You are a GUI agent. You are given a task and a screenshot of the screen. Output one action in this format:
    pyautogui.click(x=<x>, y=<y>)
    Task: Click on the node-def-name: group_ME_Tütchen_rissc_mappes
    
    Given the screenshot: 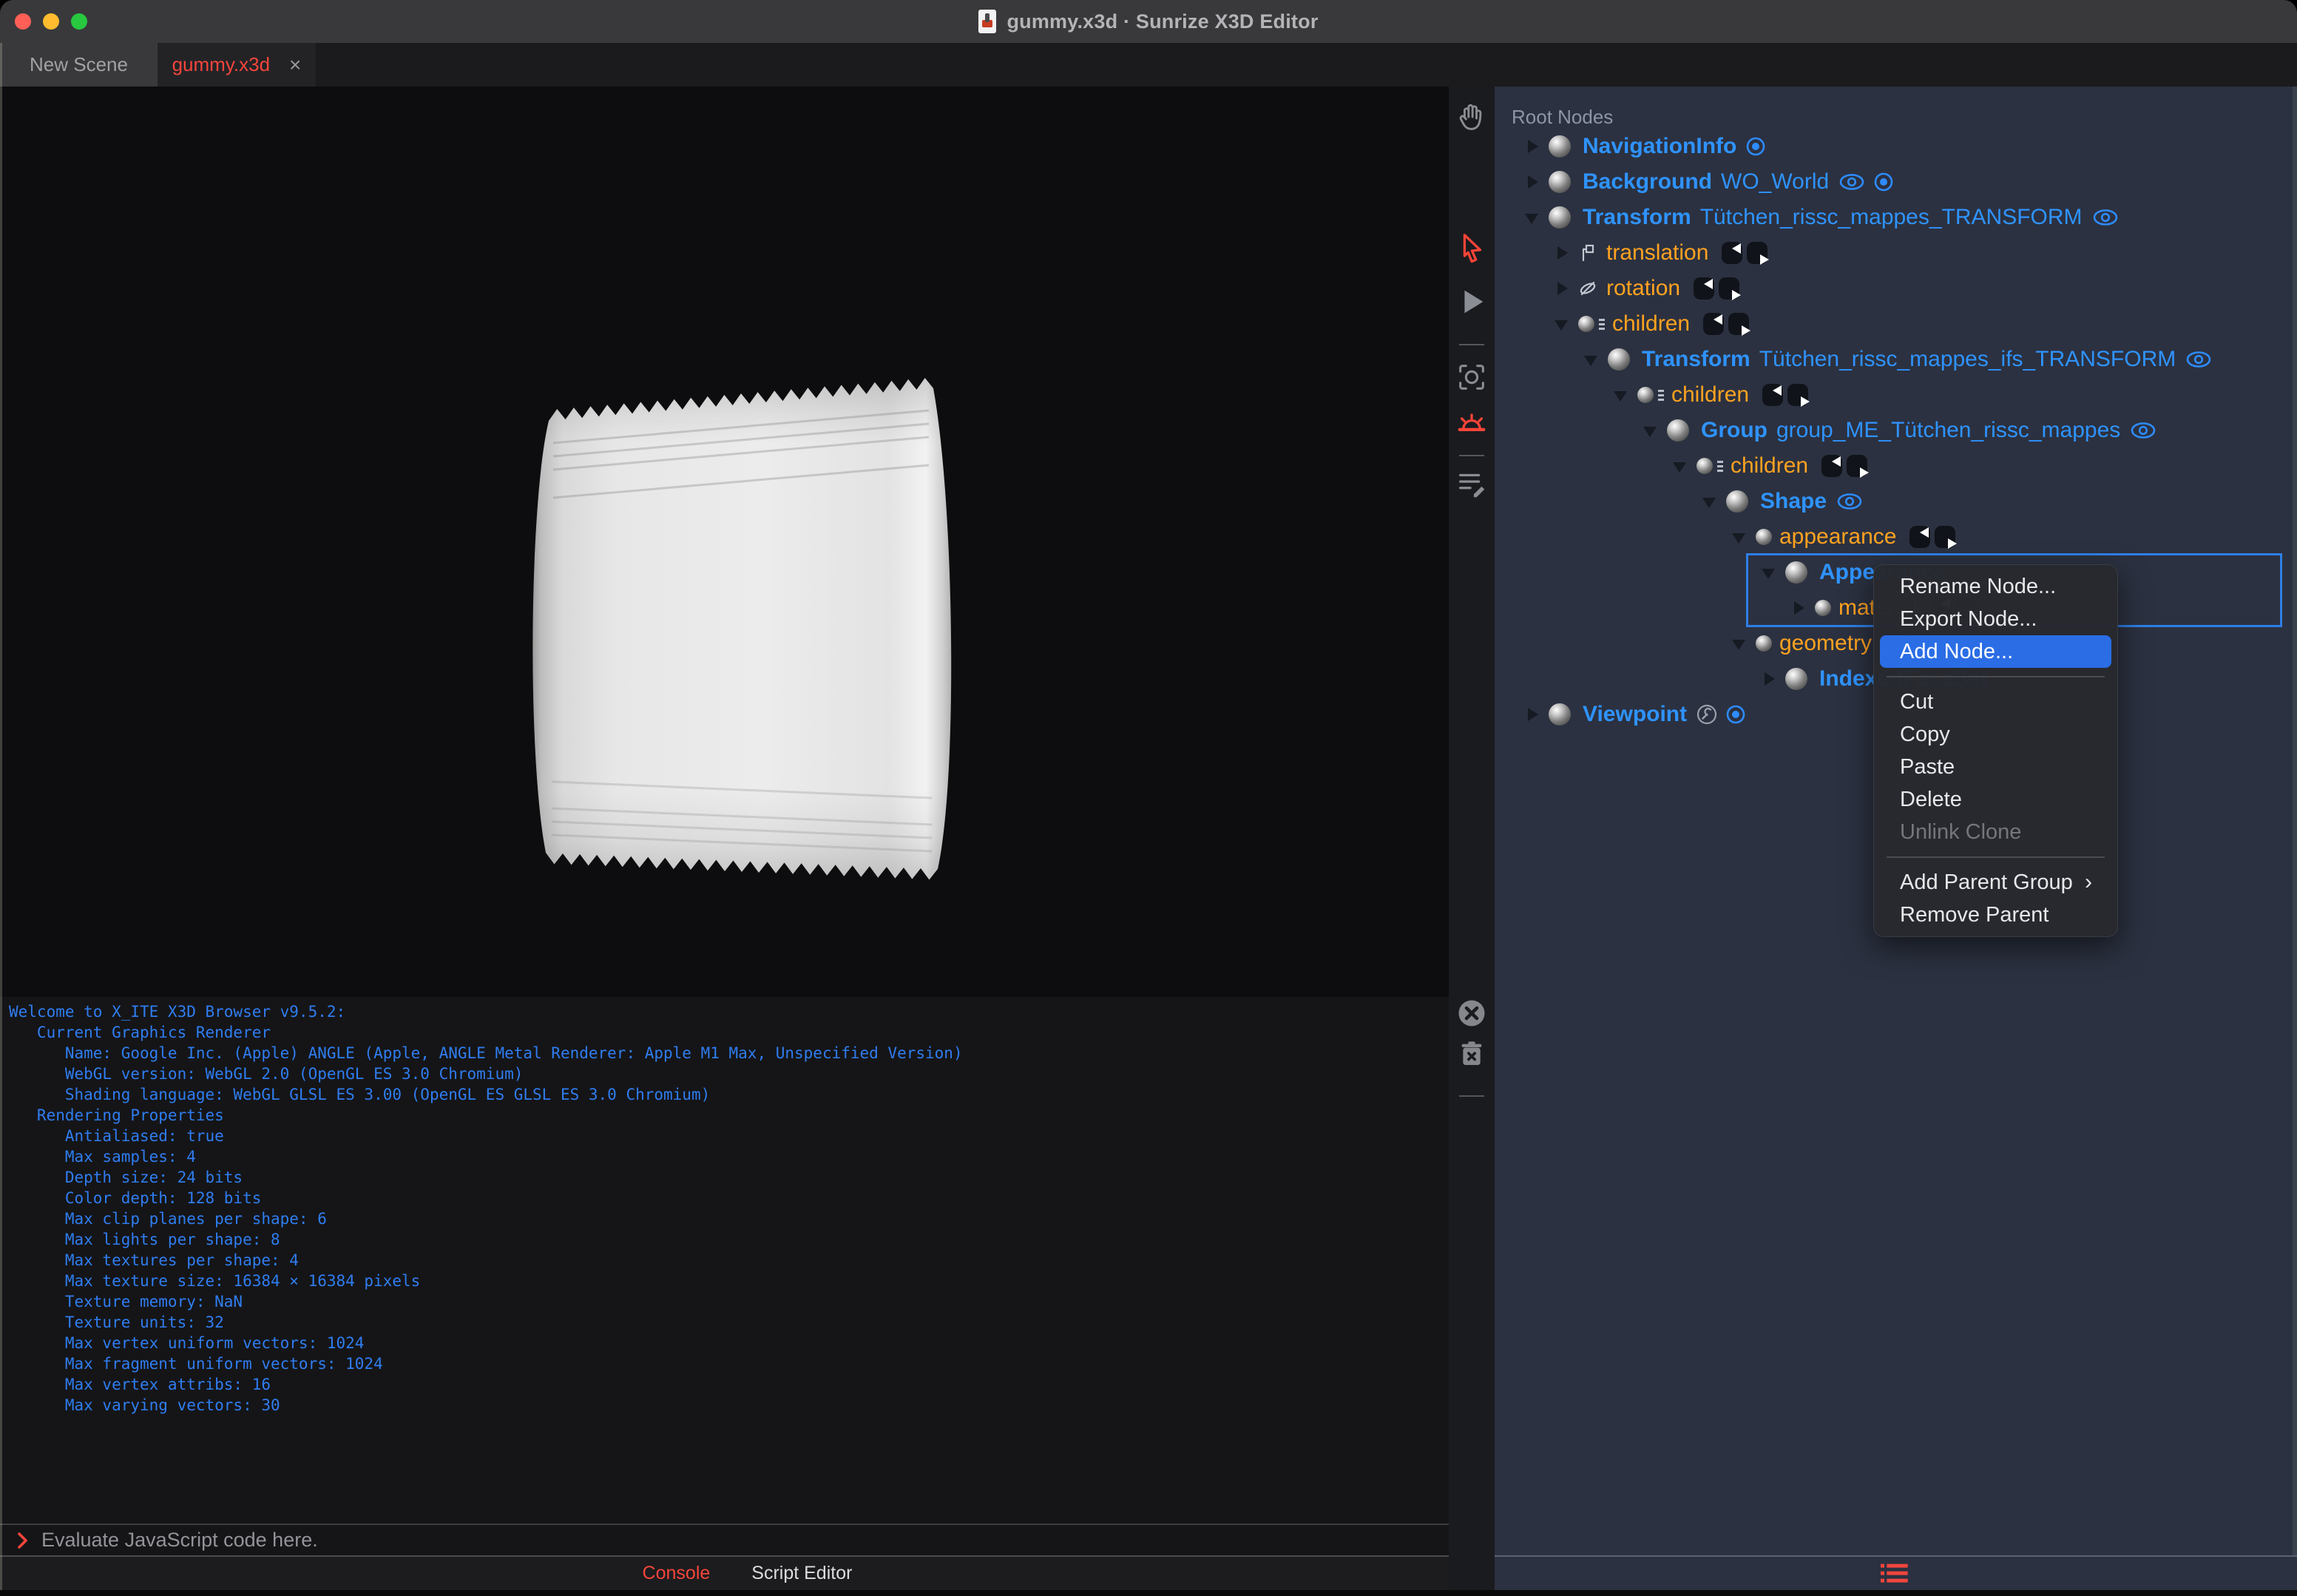 What is the action you would take?
    pyautogui.click(x=1948, y=430)
    